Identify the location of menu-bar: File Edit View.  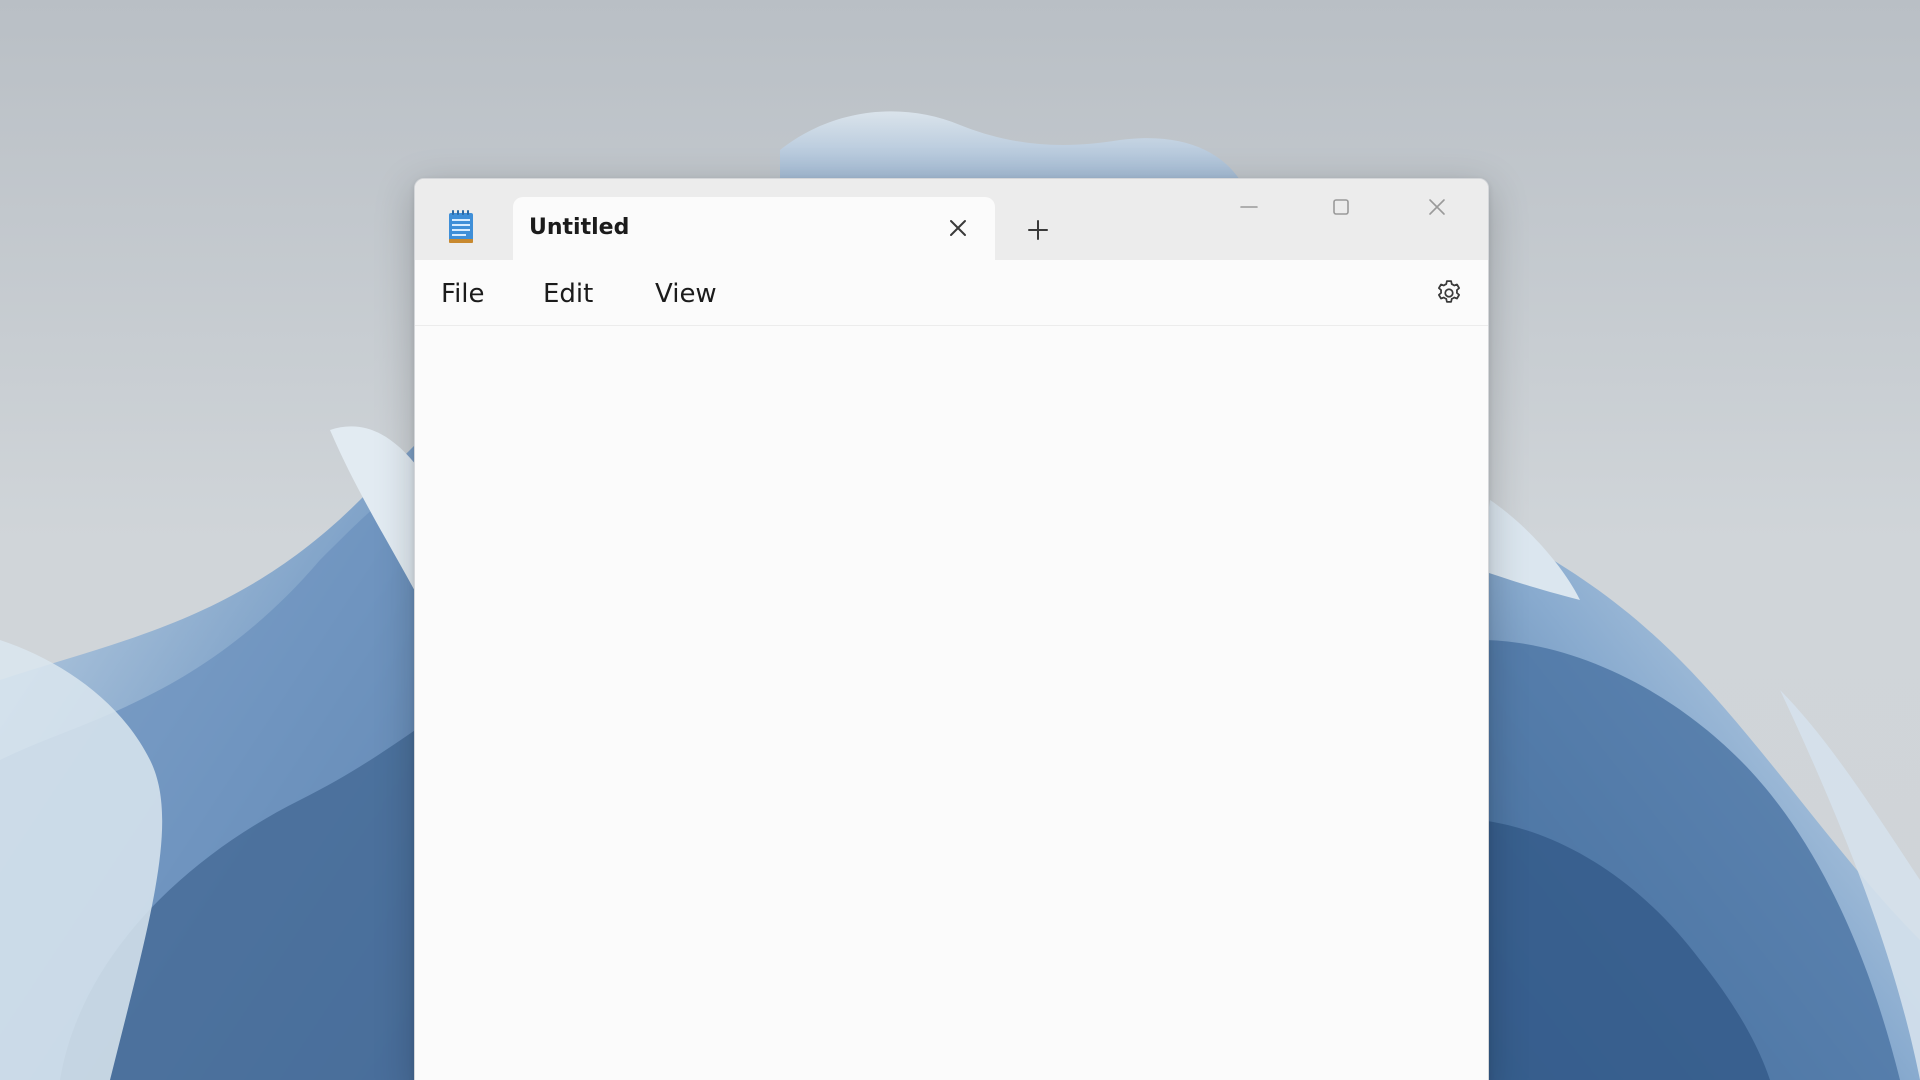
(951, 293).